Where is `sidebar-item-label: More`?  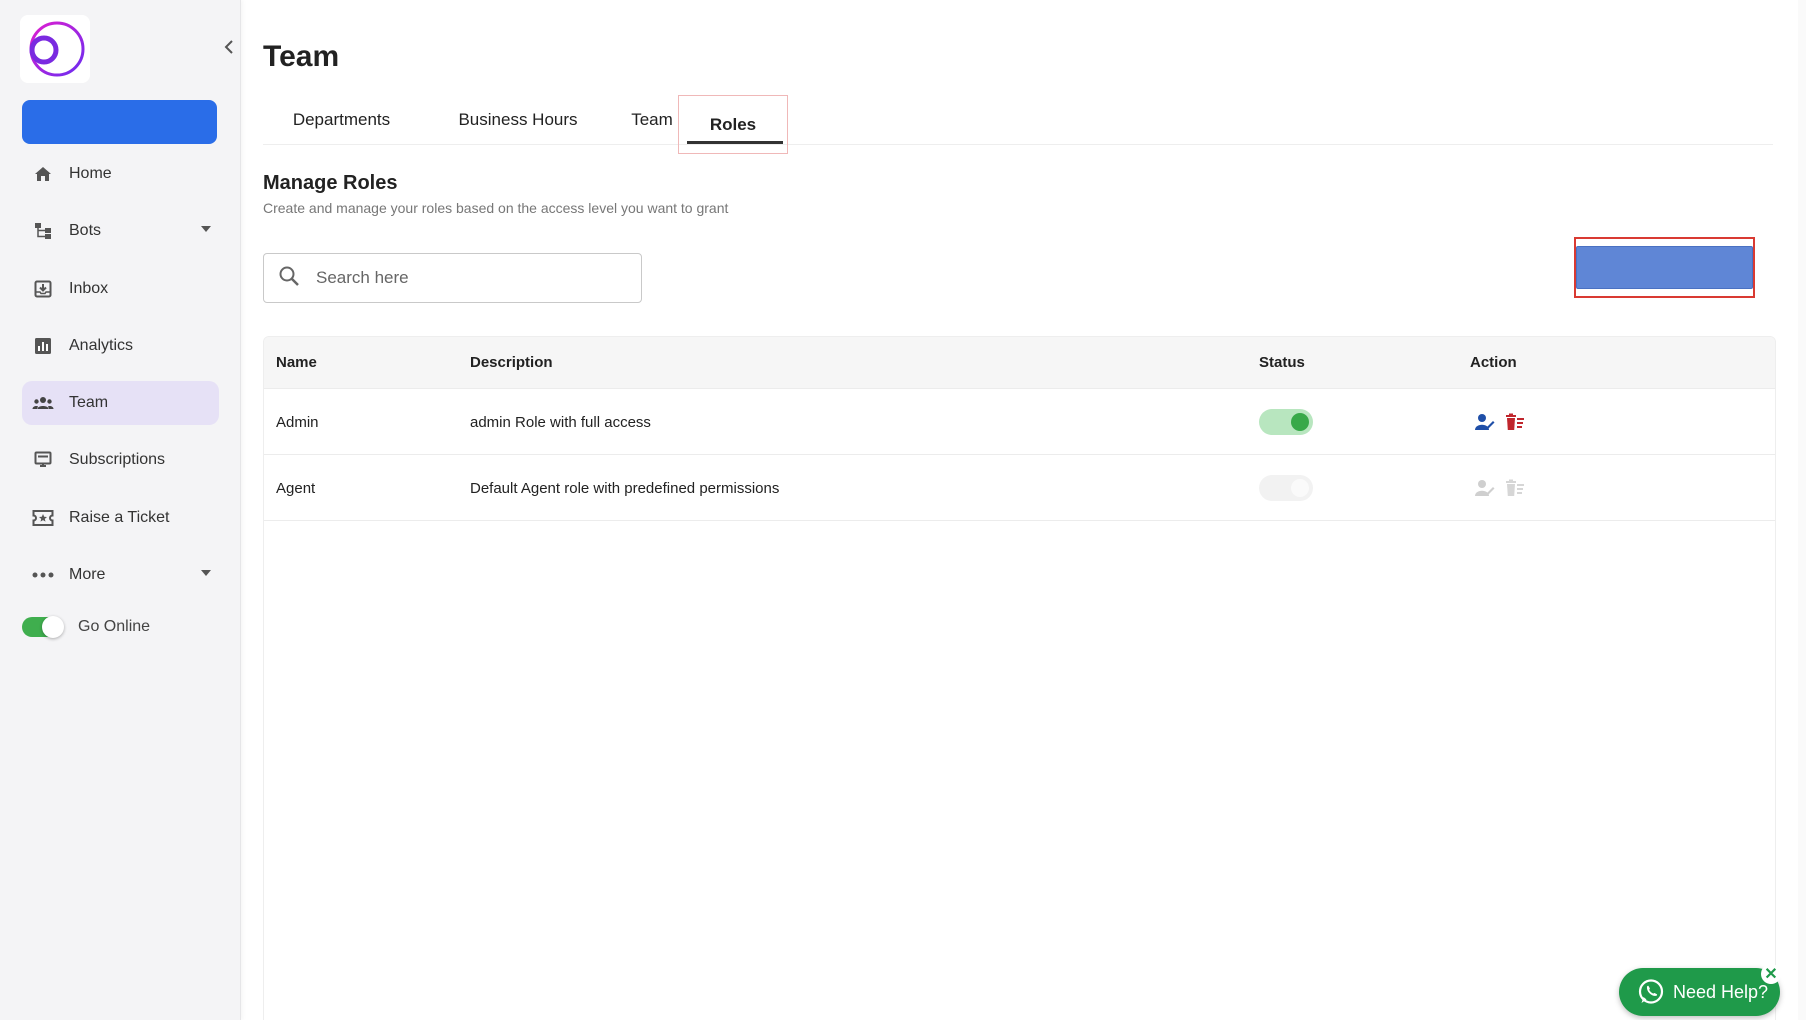 sidebar-item-label: More is located at coordinates (87, 575).